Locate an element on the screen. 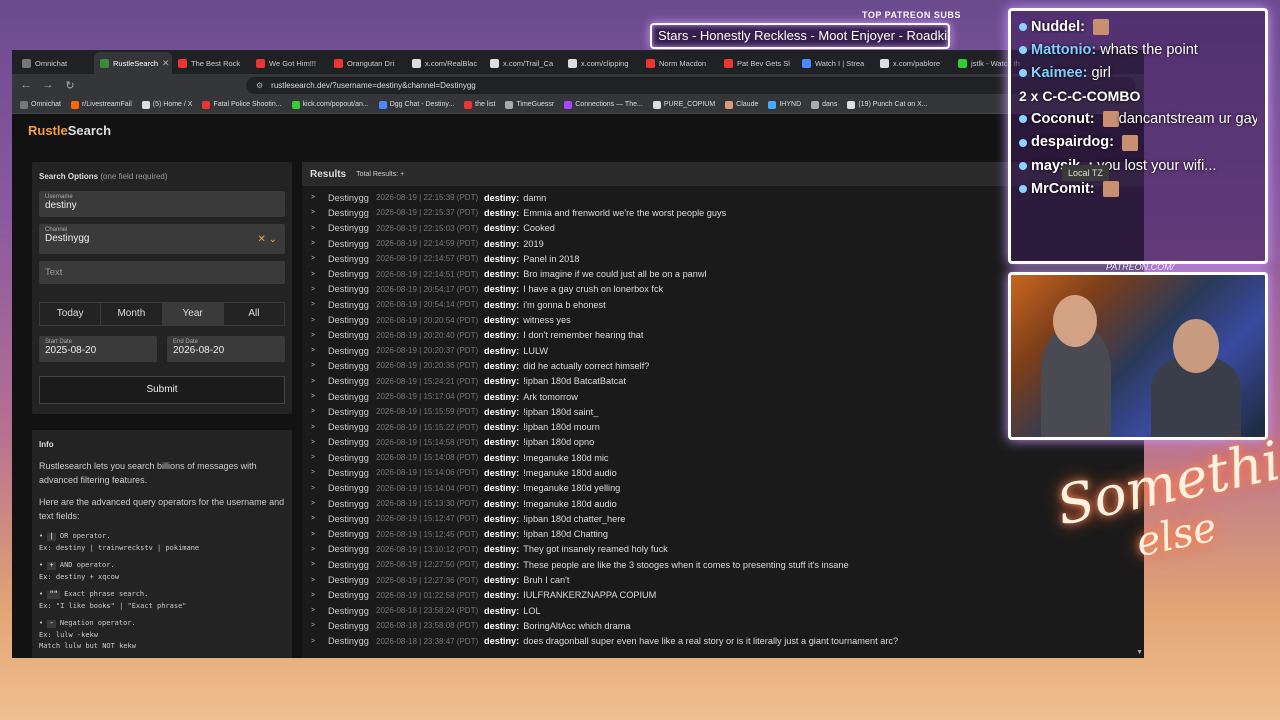 Image resolution: width=1280 pixels, height=720 pixels. scroll-down-icon: ▼ is located at coordinates (1139, 652).